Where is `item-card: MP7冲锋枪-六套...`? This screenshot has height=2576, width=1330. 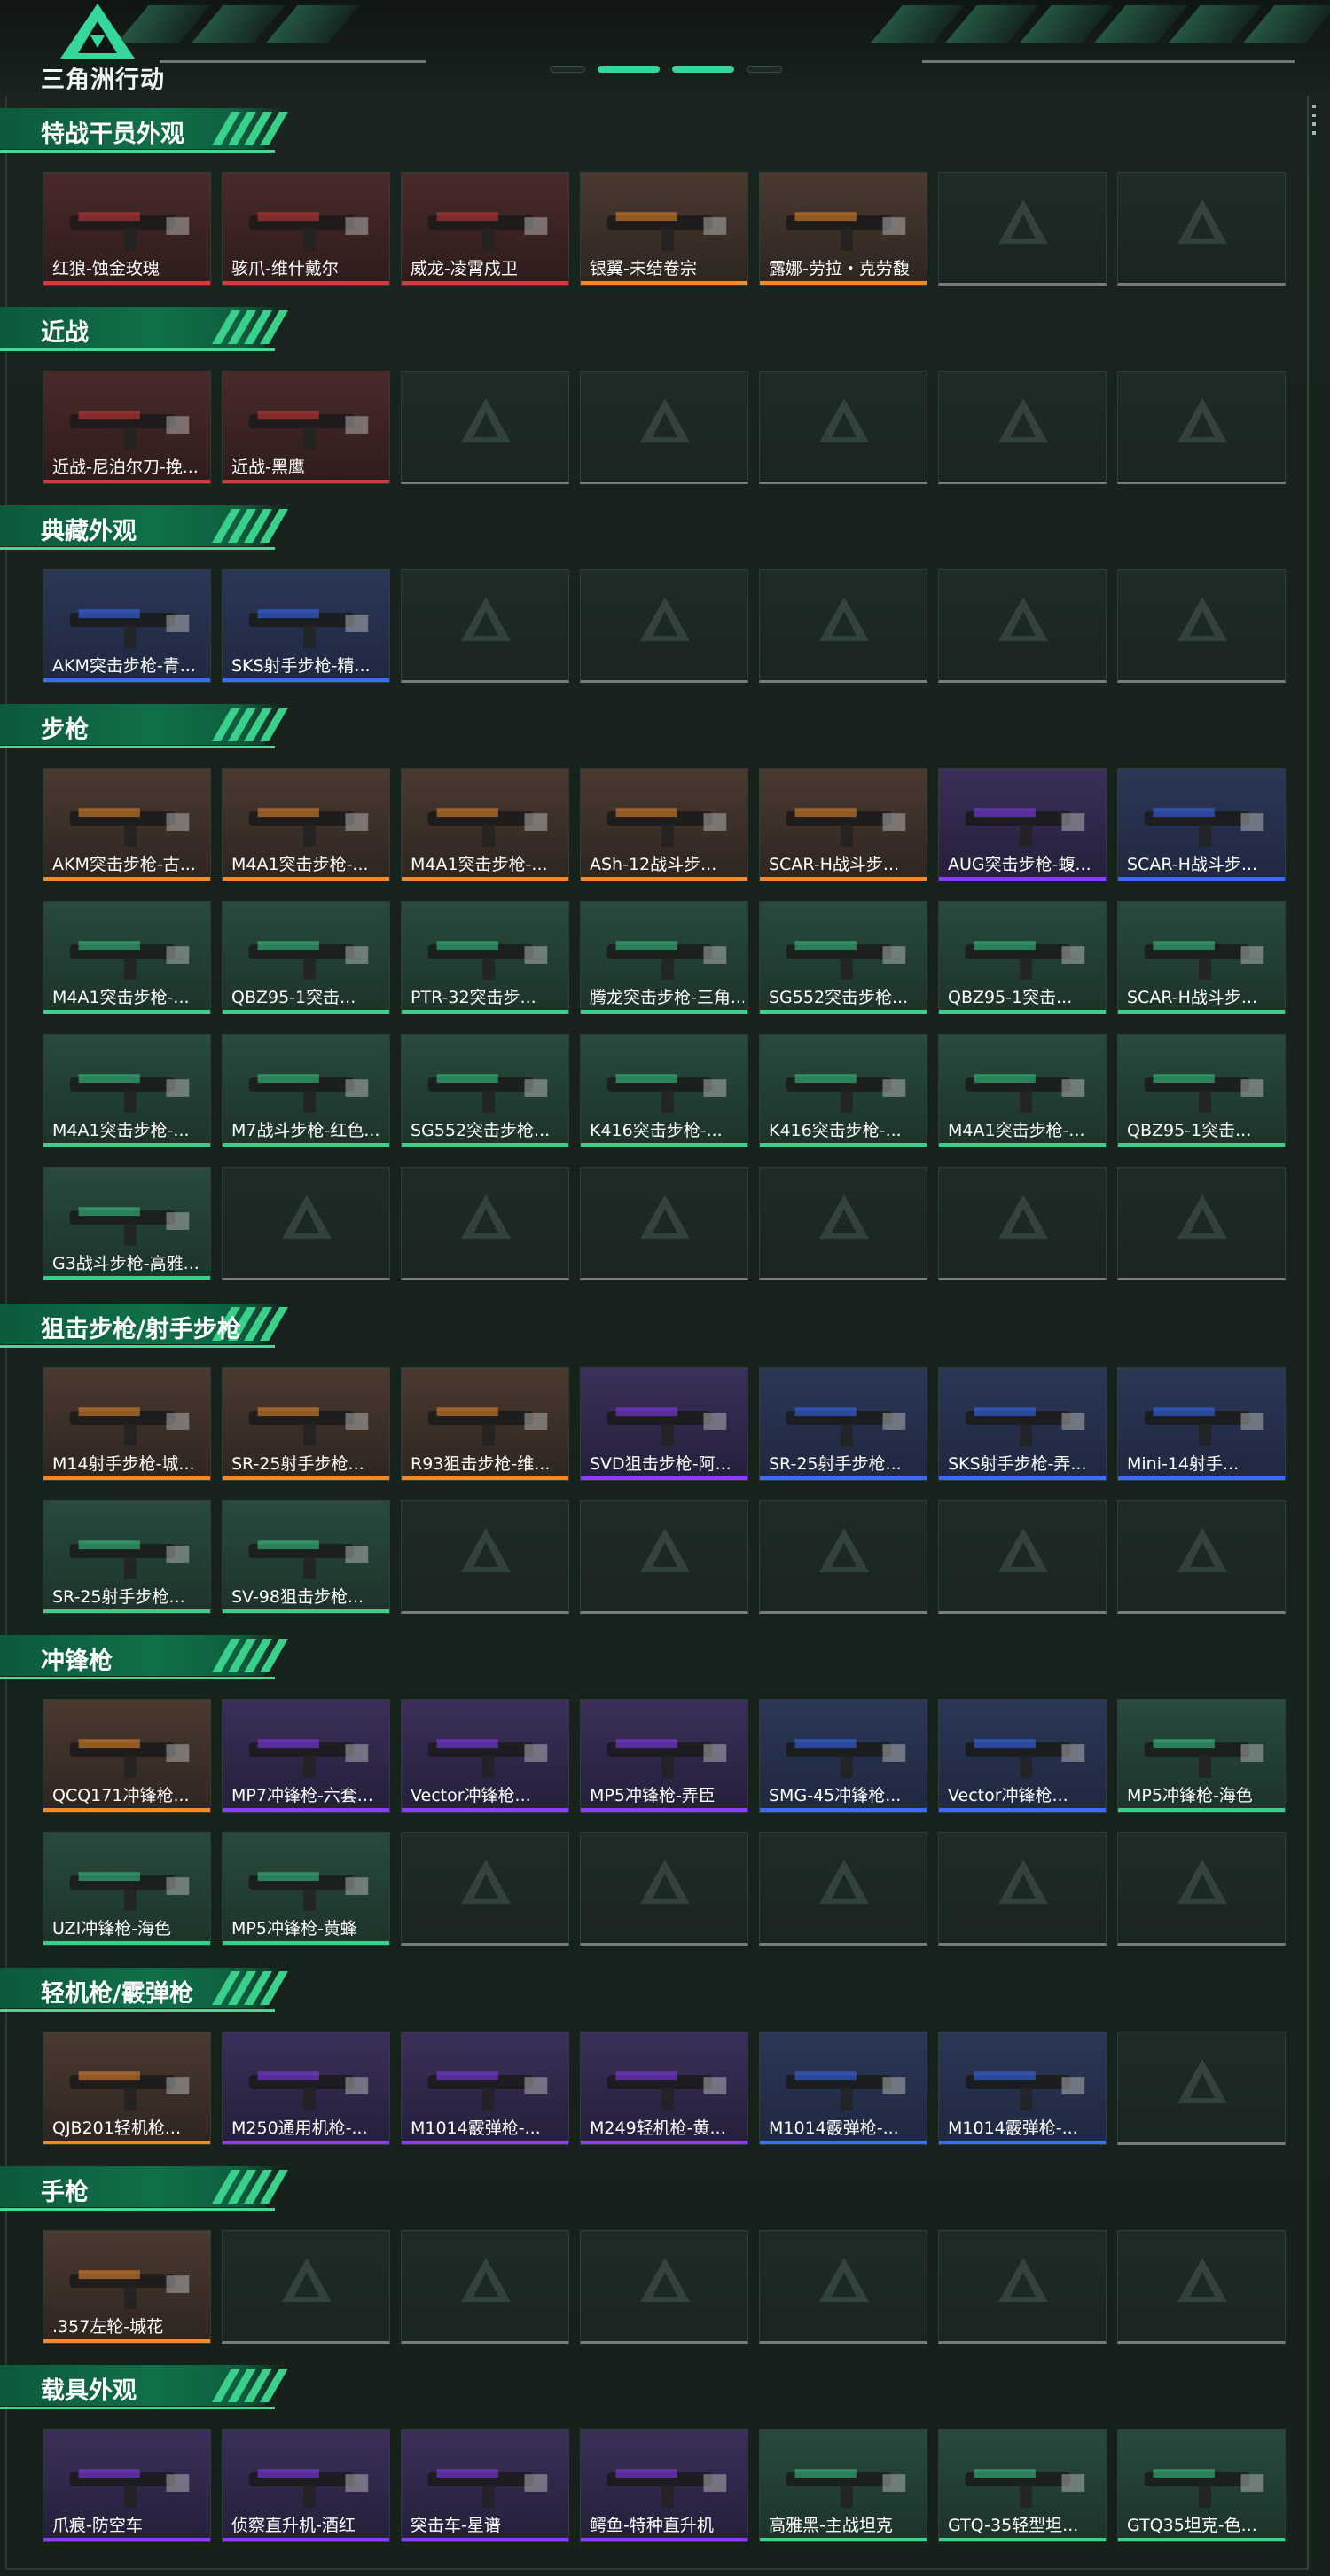 item-card: MP7冲锋枪-六套... is located at coordinates (306, 1756).